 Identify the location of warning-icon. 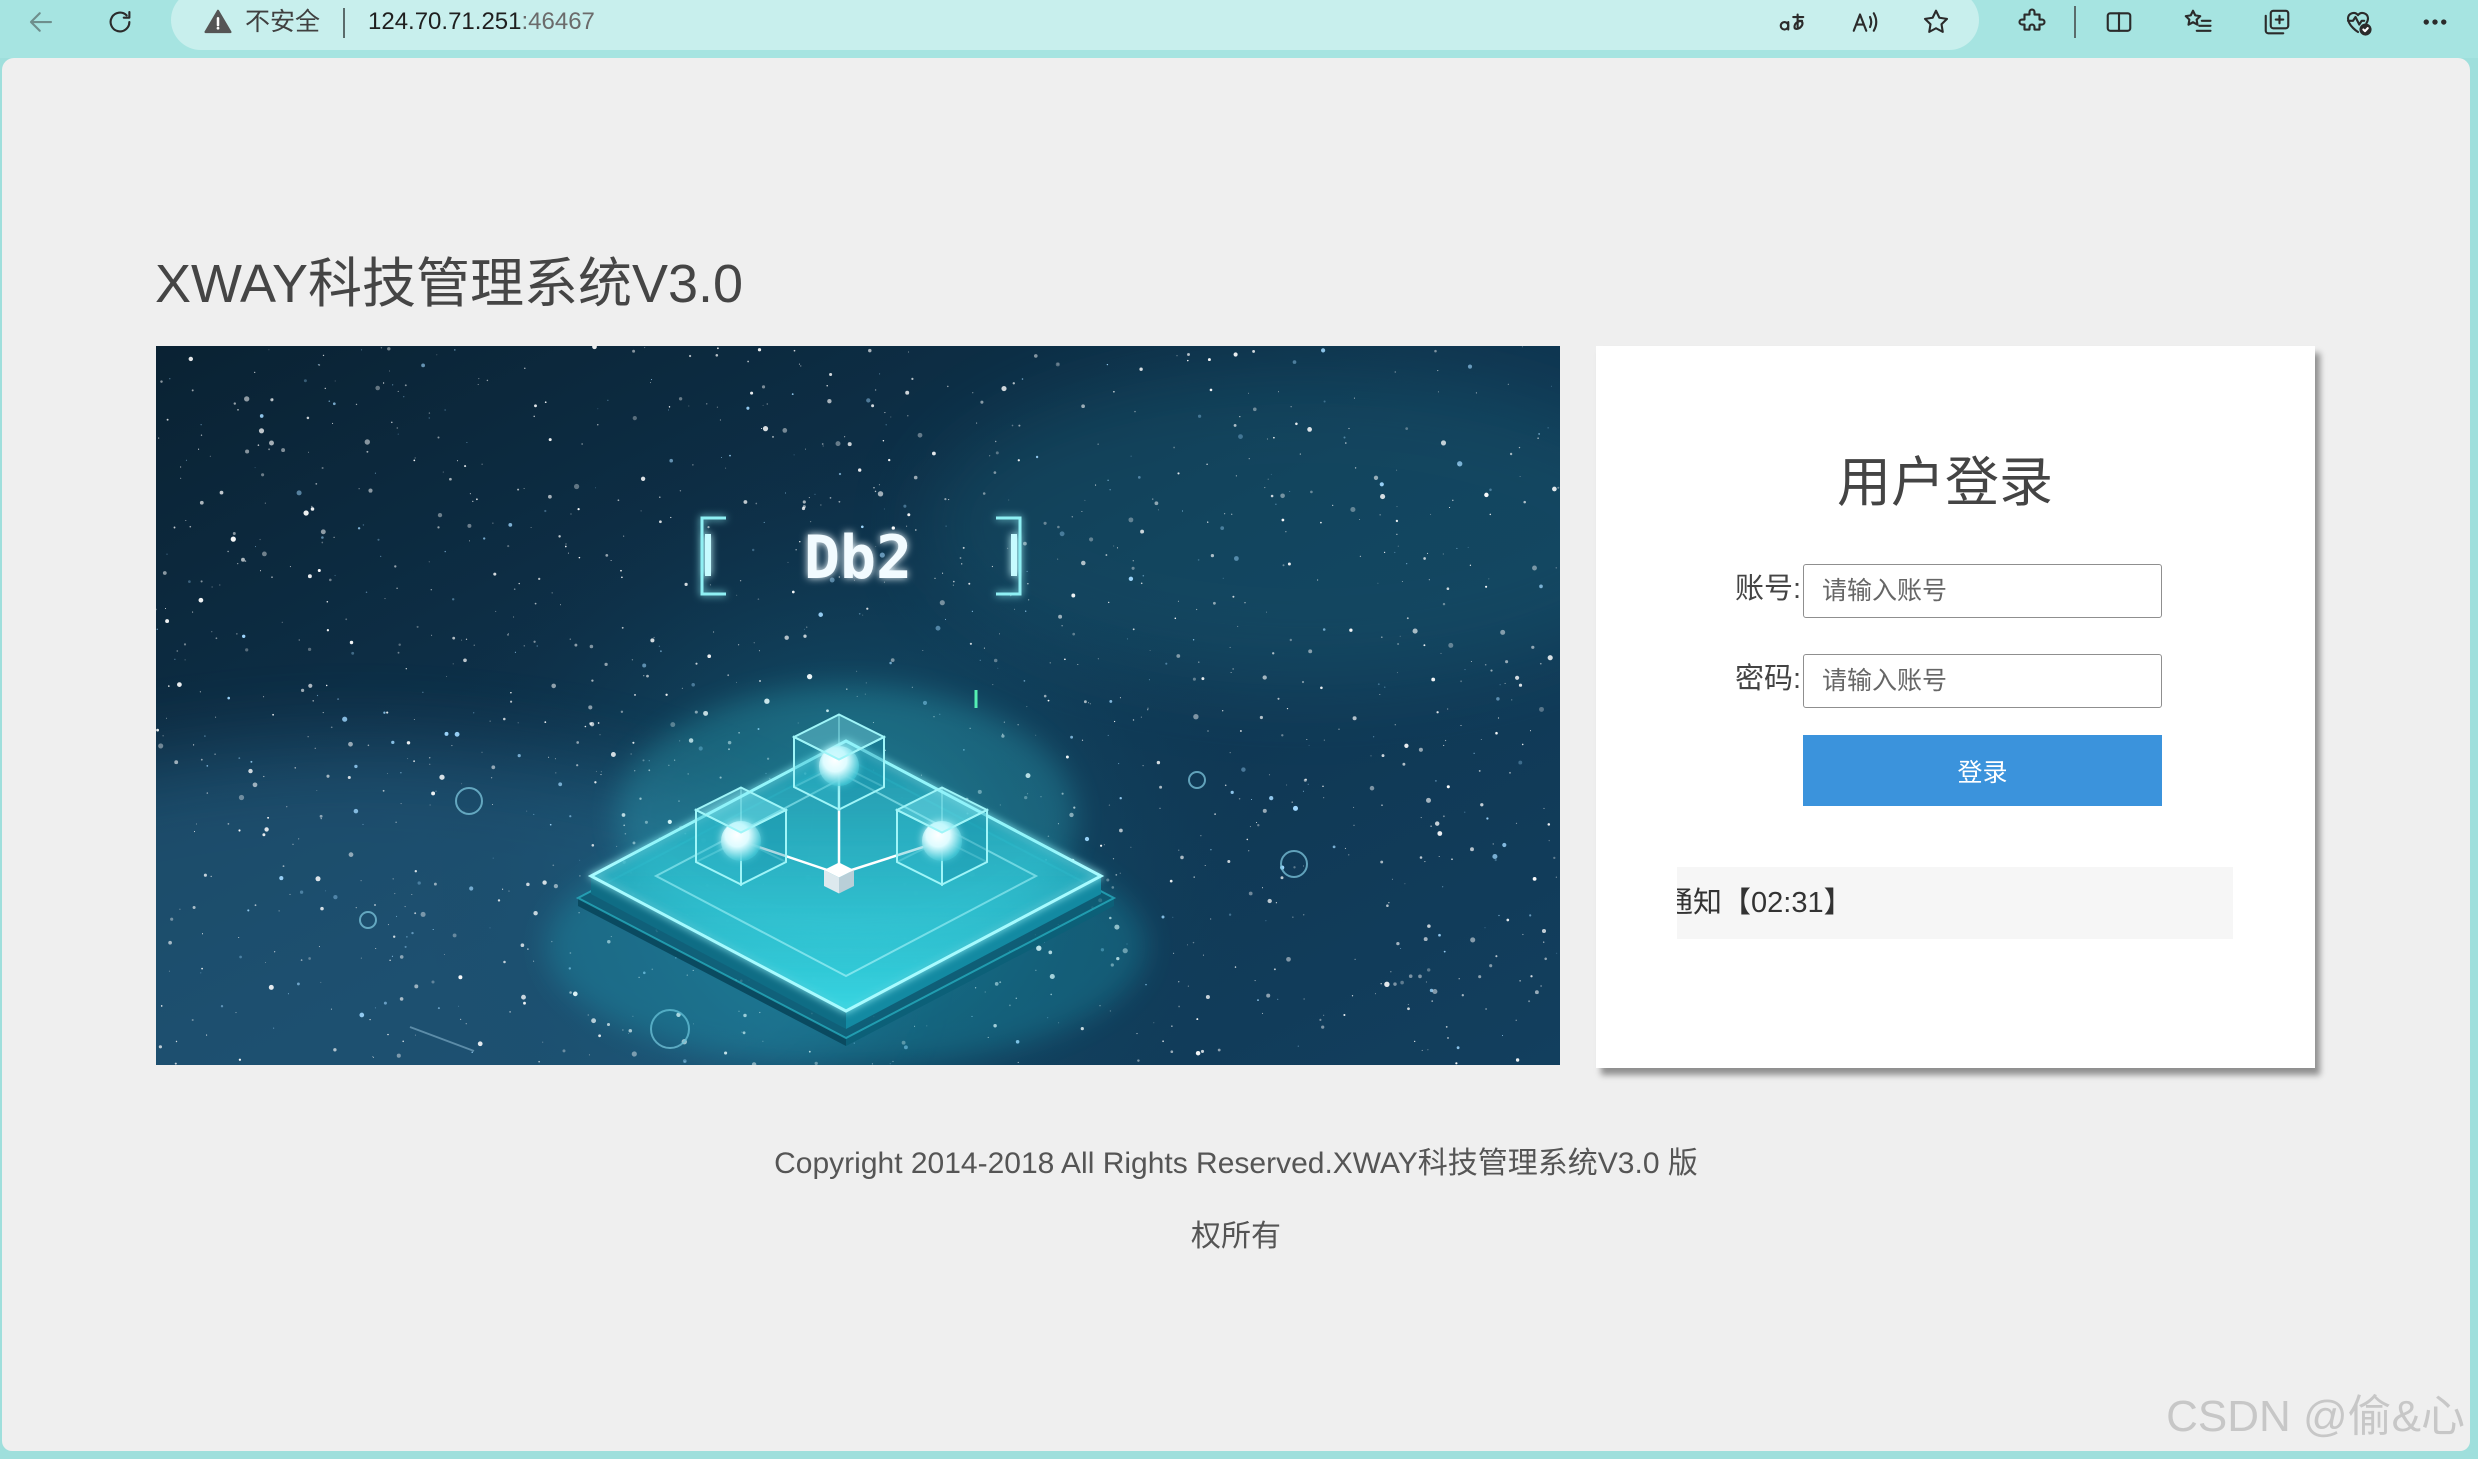
(218, 22).